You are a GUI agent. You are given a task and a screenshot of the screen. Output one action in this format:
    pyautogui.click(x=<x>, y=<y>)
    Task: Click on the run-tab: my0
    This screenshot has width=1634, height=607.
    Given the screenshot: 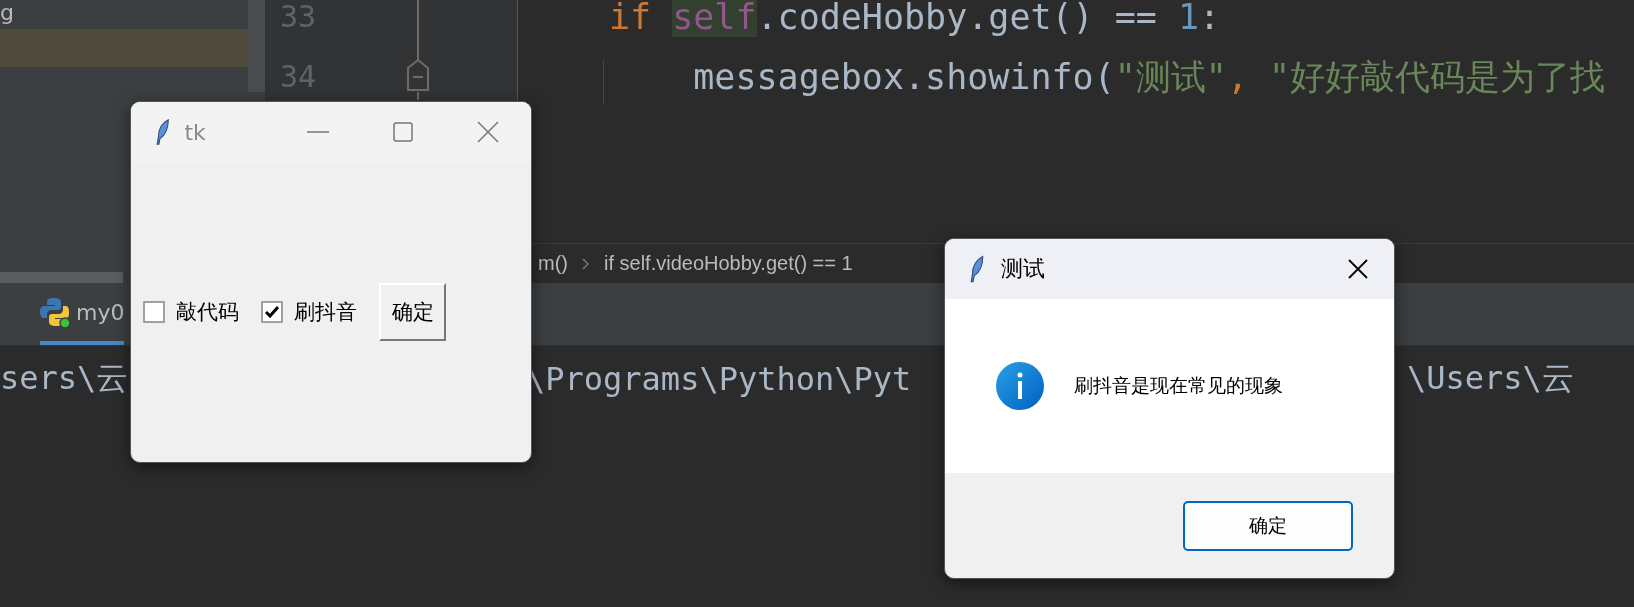 What is the action you would take?
    pyautogui.click(x=82, y=314)
    